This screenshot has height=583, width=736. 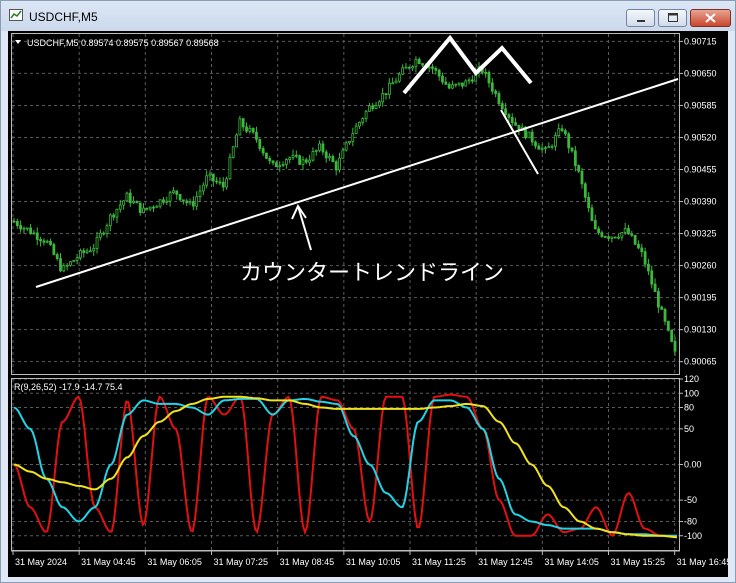 I want to click on price-tick-label: 0.90065, so click(x=700, y=362).